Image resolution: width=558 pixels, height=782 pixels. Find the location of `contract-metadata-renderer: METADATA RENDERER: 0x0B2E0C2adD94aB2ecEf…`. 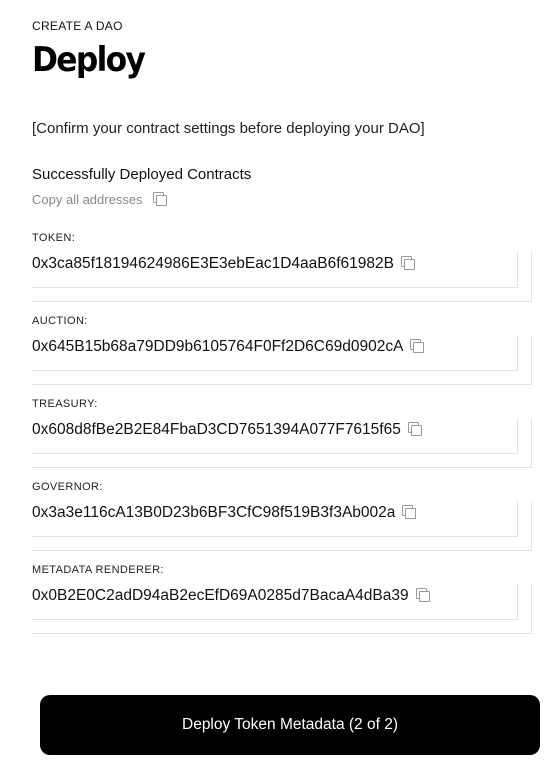

contract-metadata-renderer: METADATA RENDERER: 0x0B2E0C2adD94aB2ecEf… is located at coordinates (282, 599).